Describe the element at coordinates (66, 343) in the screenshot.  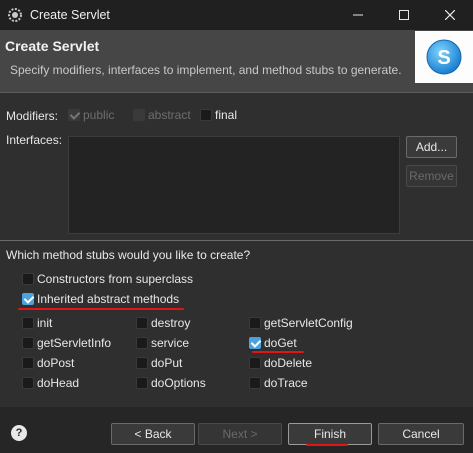
I see `method-getservletinfo-checkbox: getServletInfo` at that location.